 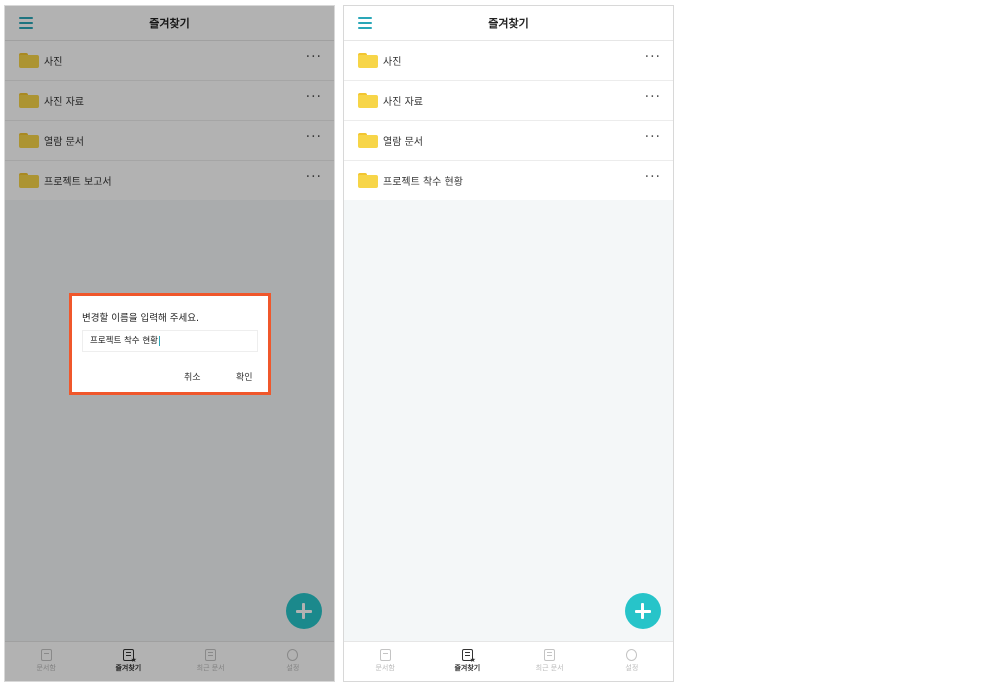 I want to click on nav-item-recent: 최근 문서, so click(x=550, y=661).